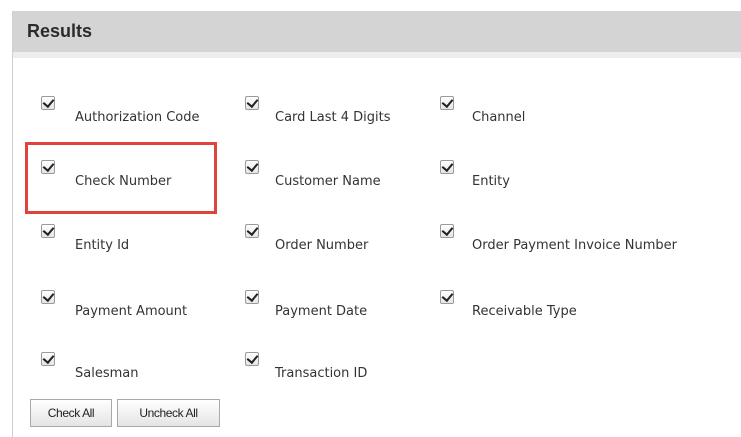  What do you see at coordinates (252, 297) in the screenshot?
I see `checkbox-payment-date` at bounding box center [252, 297].